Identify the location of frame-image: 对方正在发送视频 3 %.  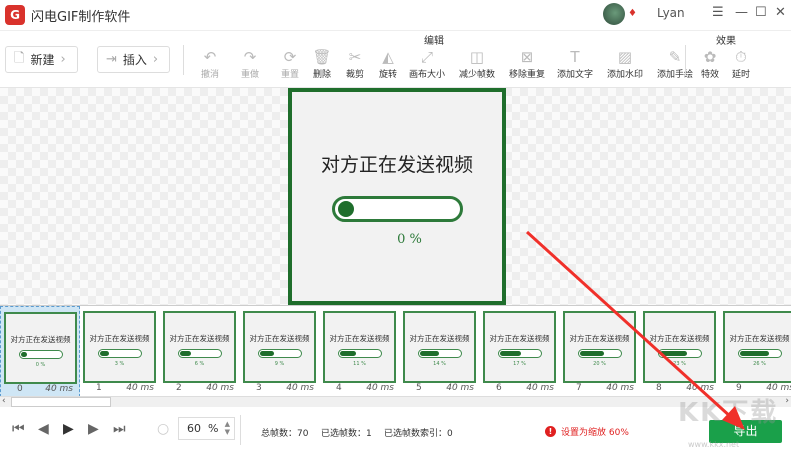
(119, 347).